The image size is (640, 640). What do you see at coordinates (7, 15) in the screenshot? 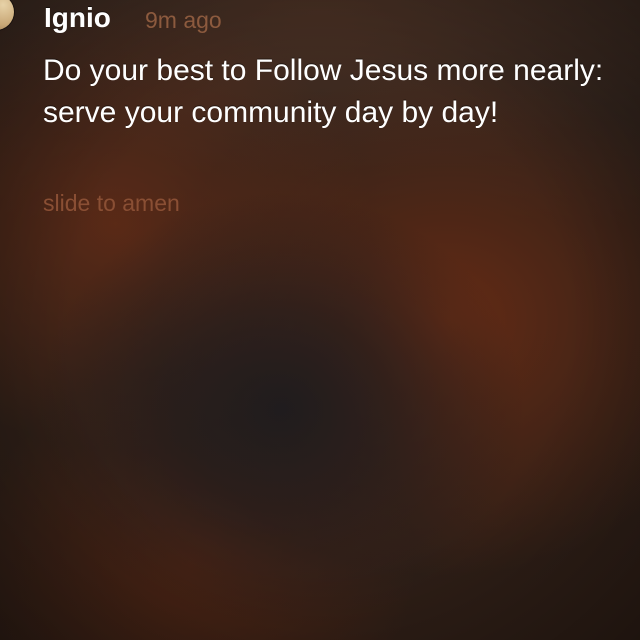
I see `app-icon` at bounding box center [7, 15].